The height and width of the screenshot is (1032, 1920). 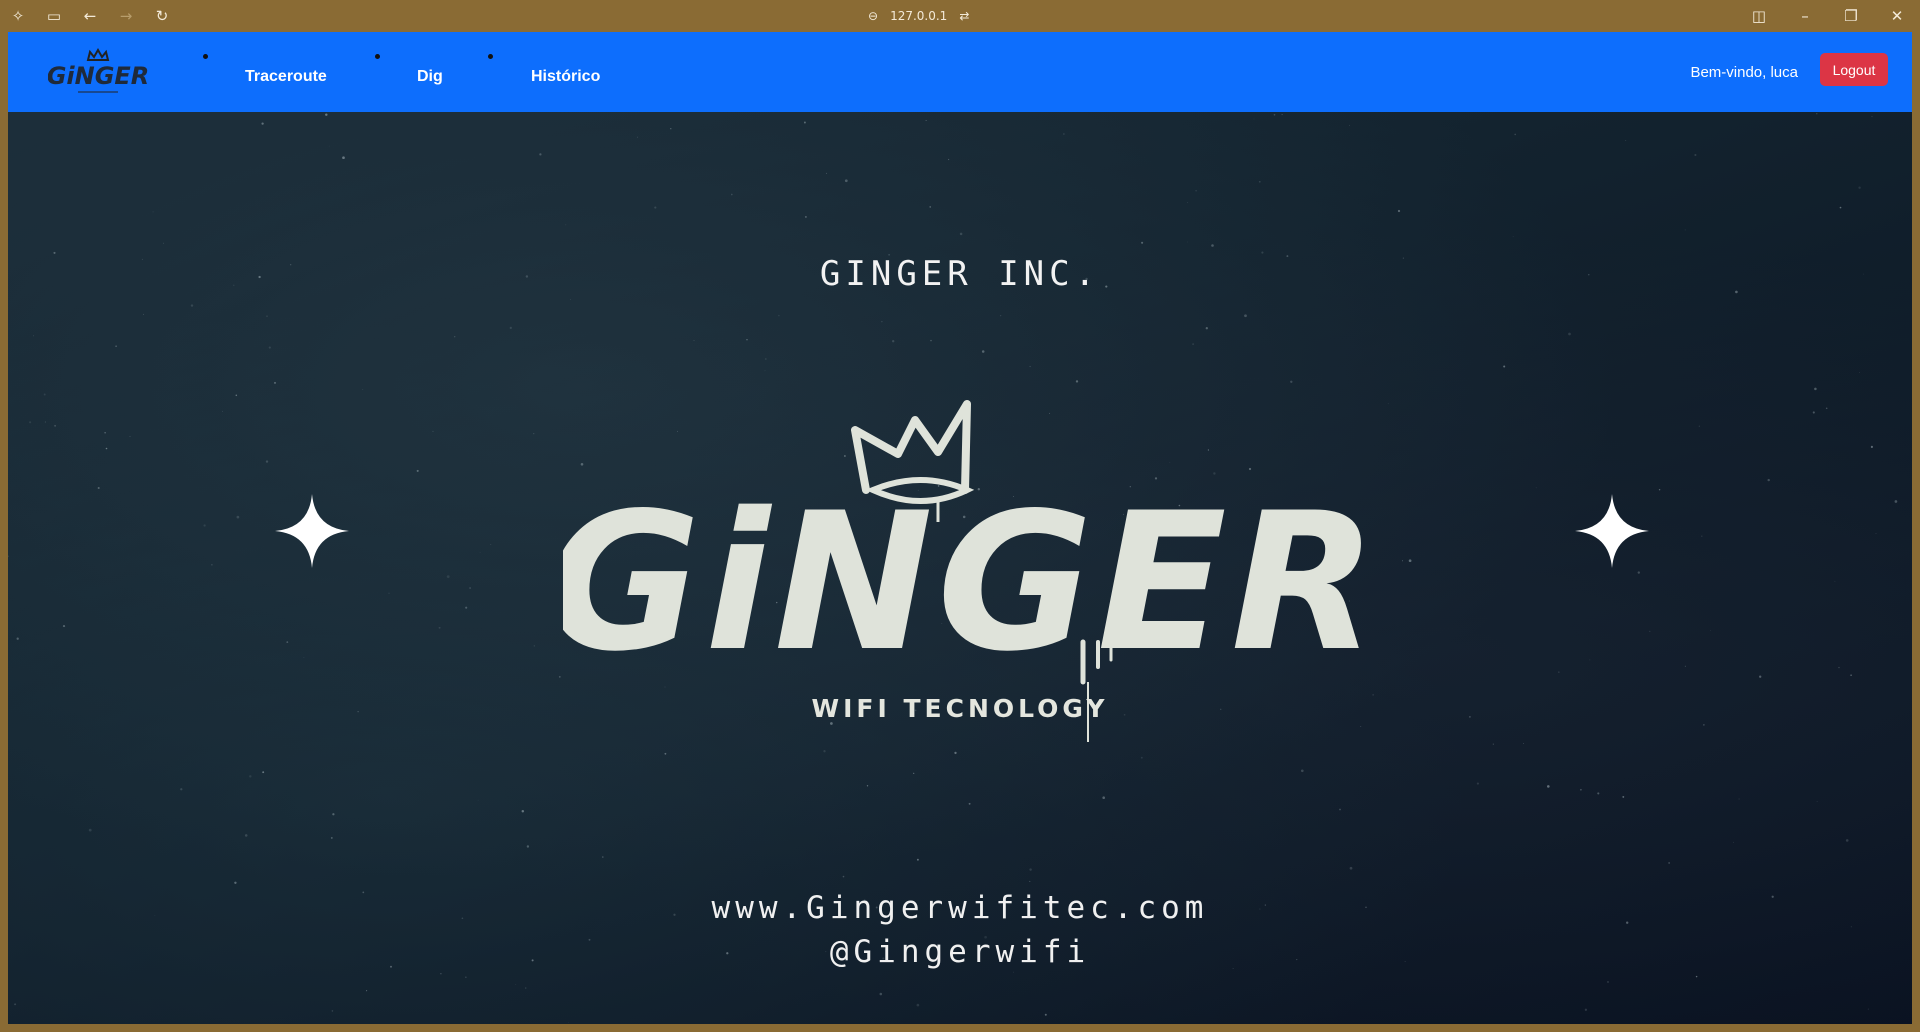 What do you see at coordinates (960, 908) in the screenshot?
I see `website-text: www.Gingerwifitec.com` at bounding box center [960, 908].